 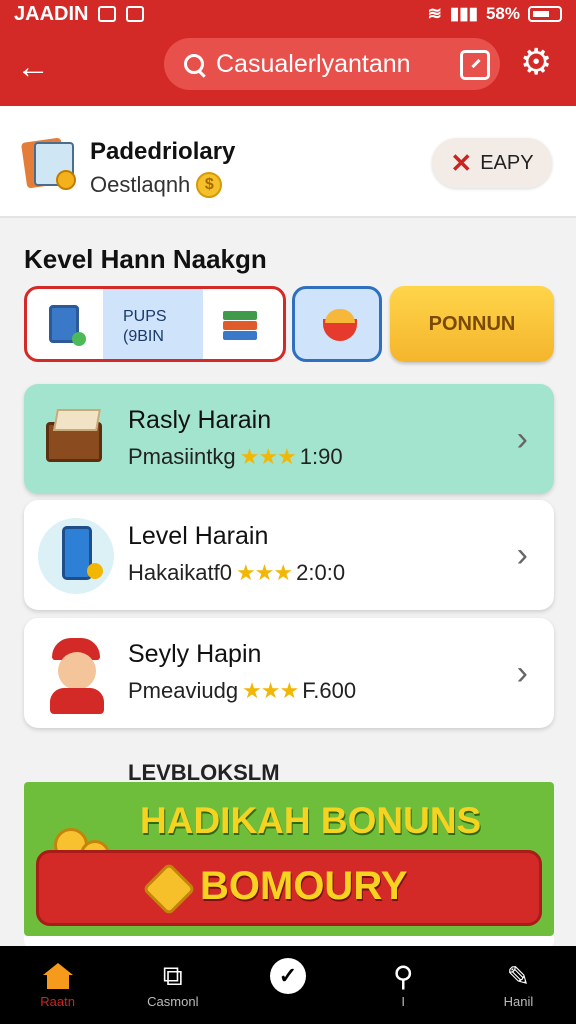 I want to click on location-icon: ⚲, so click(x=403, y=976).